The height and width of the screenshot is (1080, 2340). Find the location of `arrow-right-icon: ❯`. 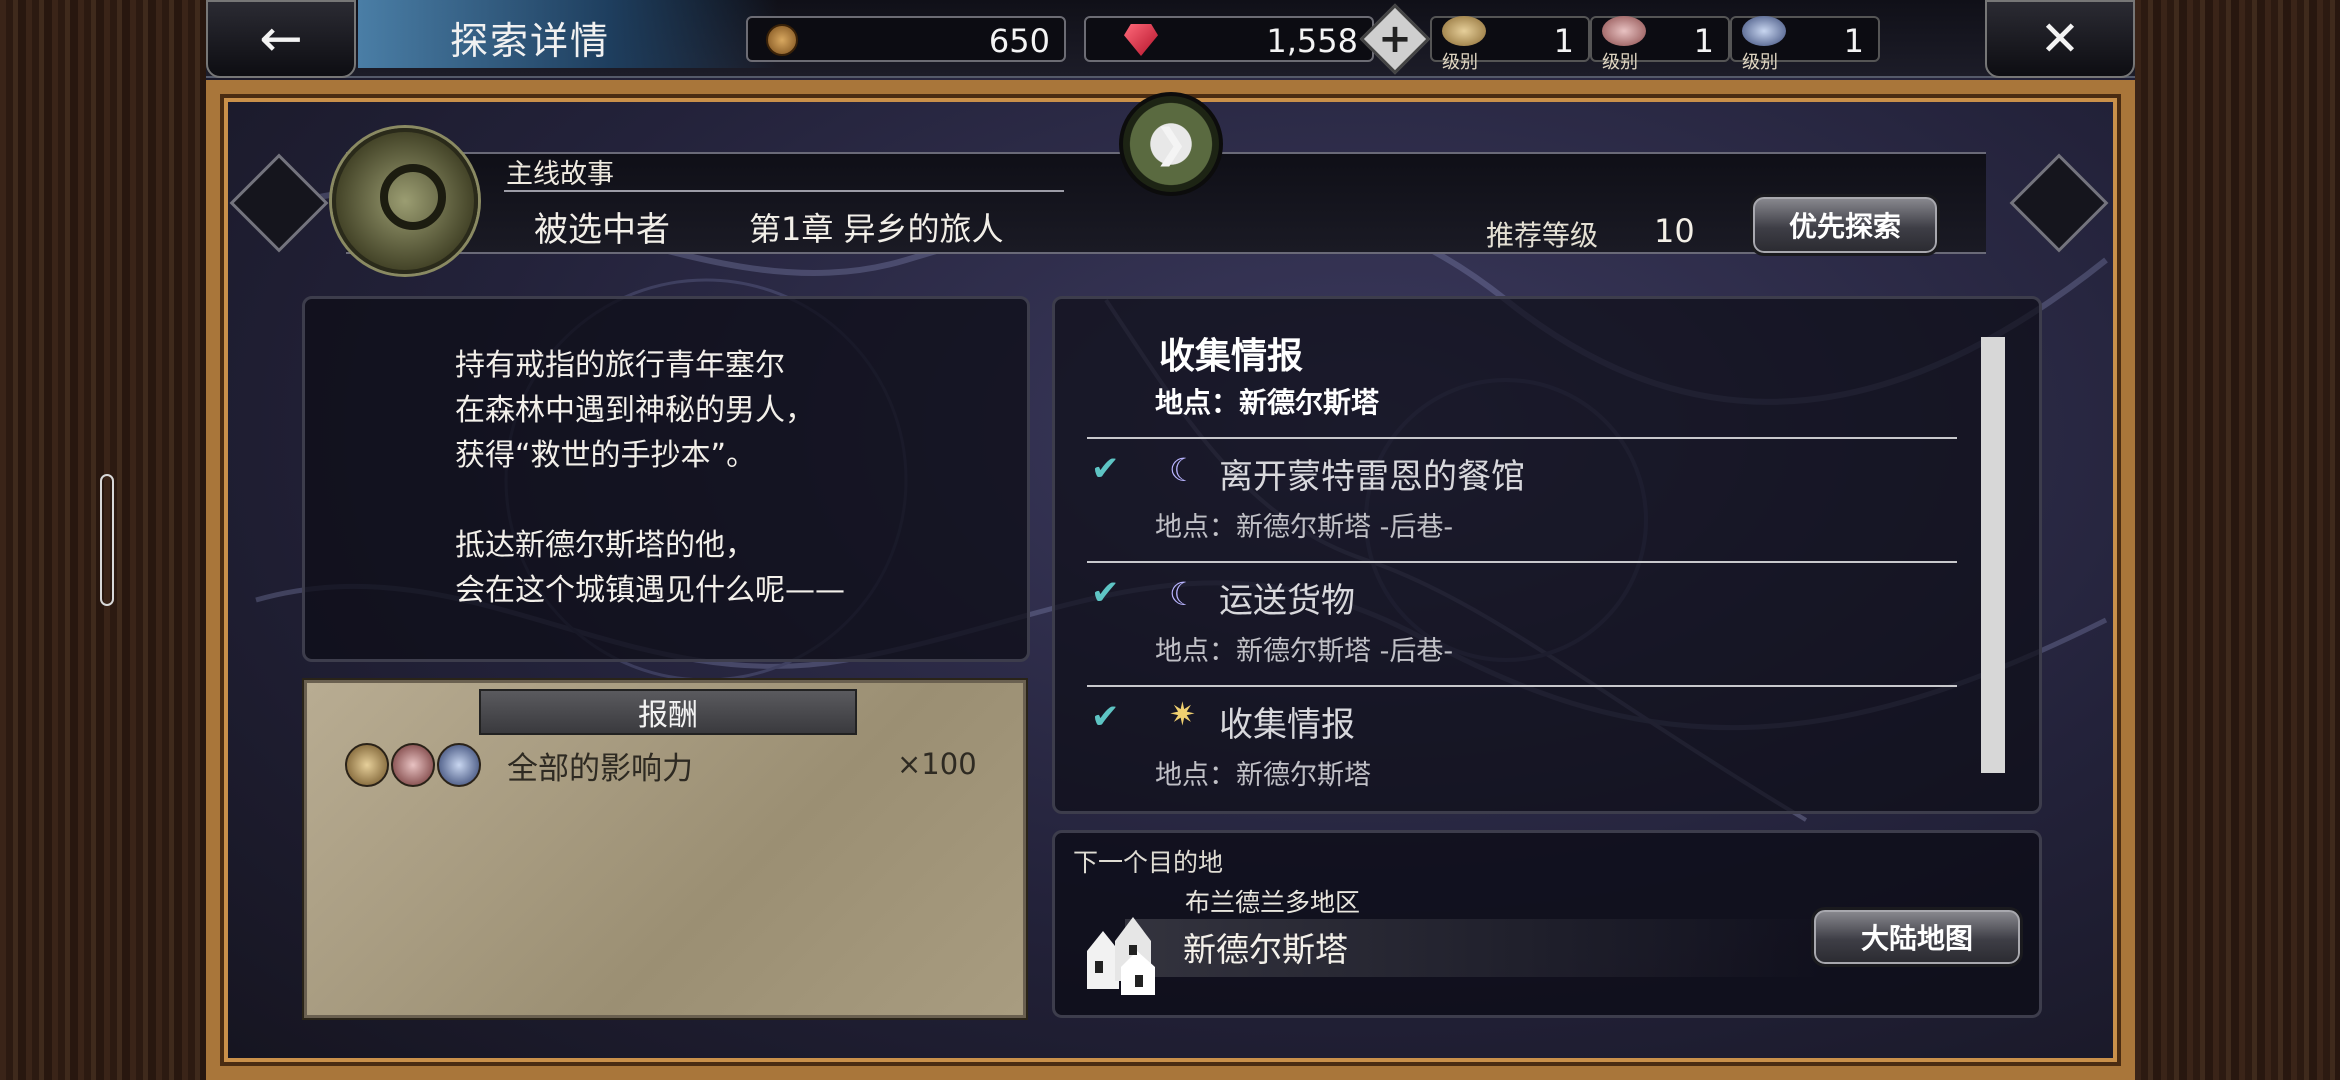

arrow-right-icon: ❯ is located at coordinates (1171, 144).